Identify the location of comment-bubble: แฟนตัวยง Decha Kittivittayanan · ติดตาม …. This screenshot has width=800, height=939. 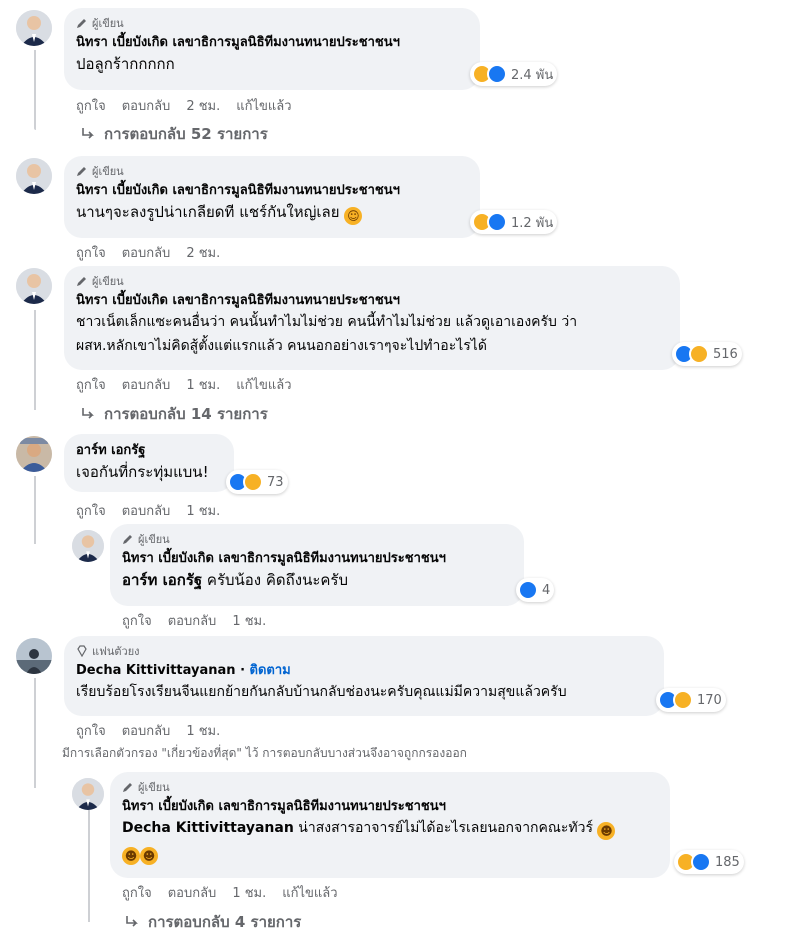
(364, 676).